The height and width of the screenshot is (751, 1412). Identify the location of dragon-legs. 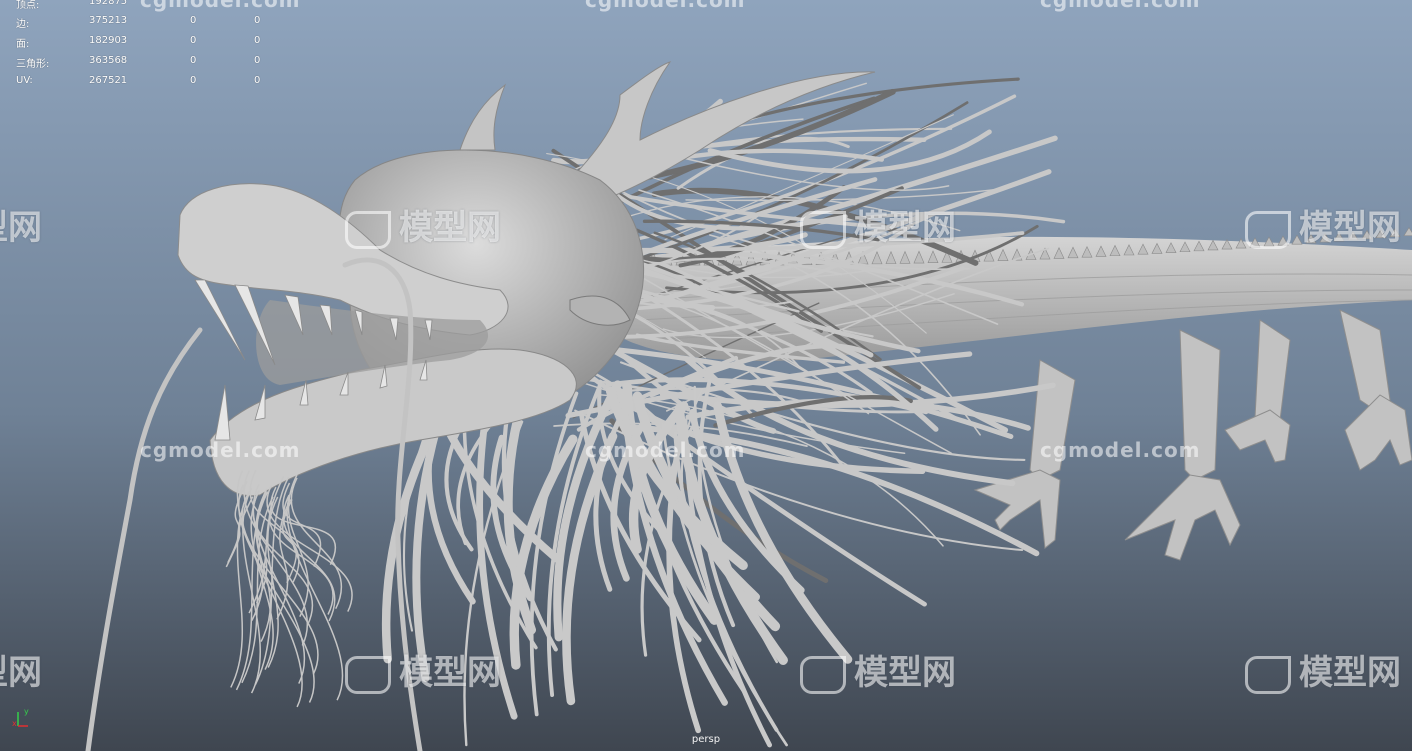
(1192, 435).